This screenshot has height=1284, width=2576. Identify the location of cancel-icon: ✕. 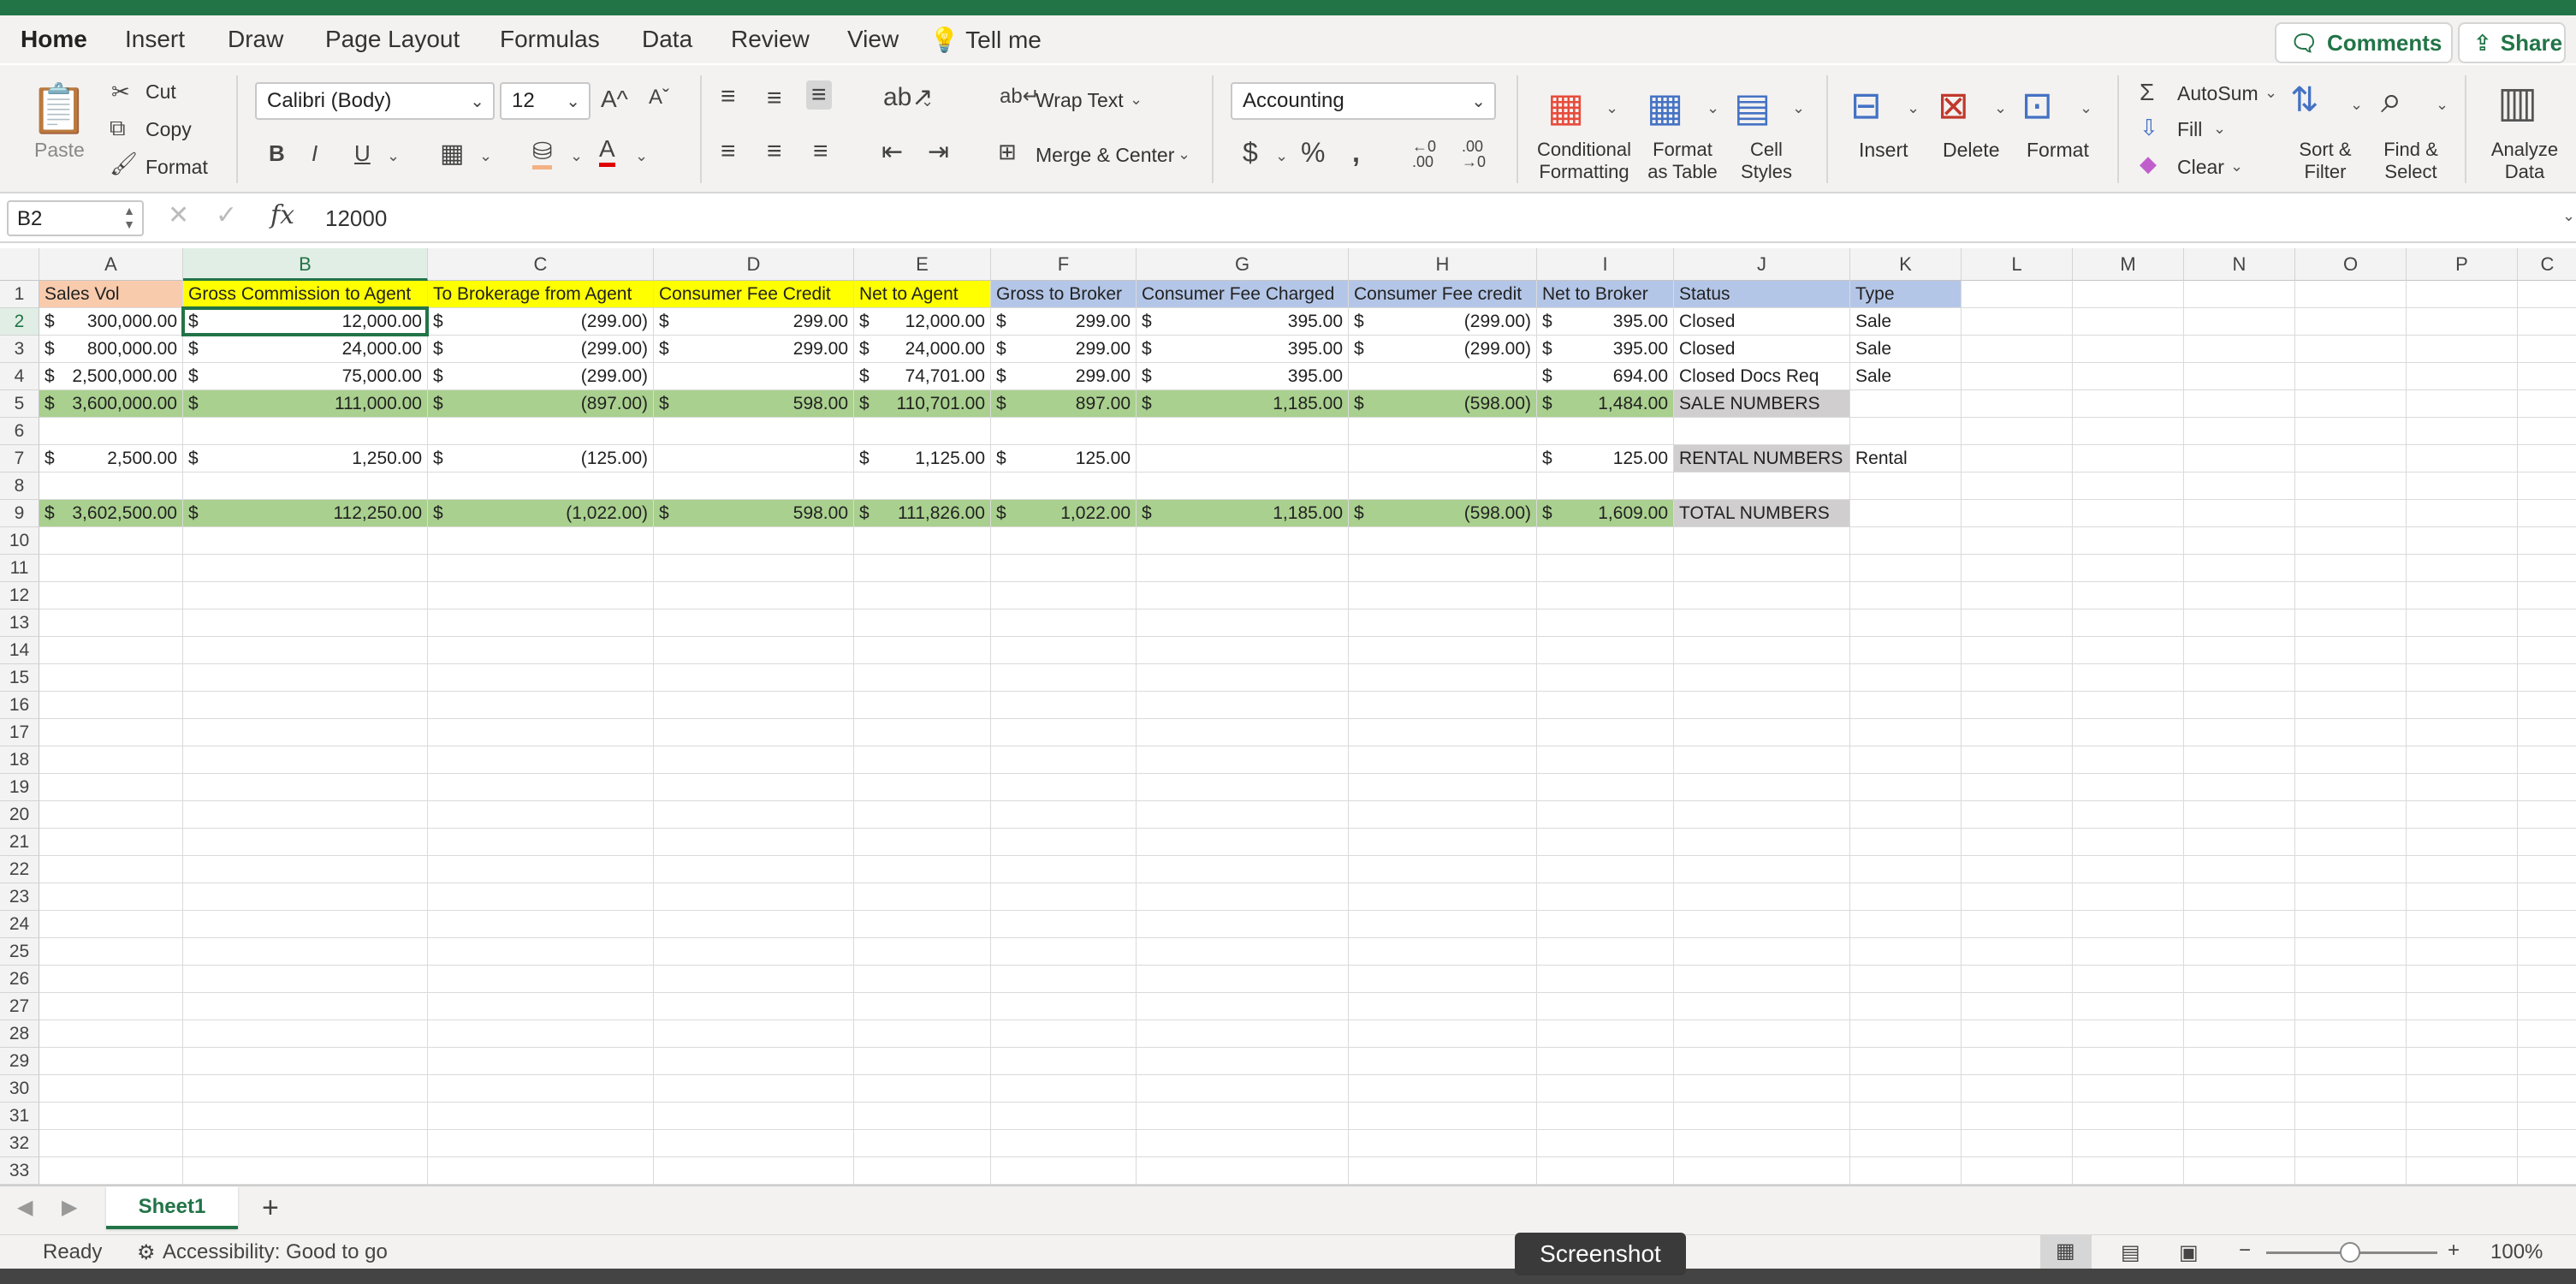
(178, 215).